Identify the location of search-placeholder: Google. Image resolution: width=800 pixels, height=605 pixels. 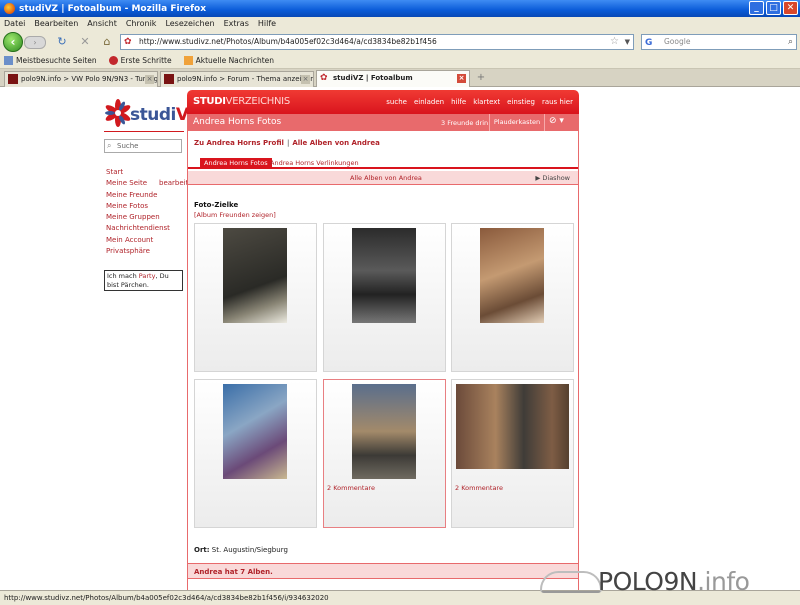
(677, 41).